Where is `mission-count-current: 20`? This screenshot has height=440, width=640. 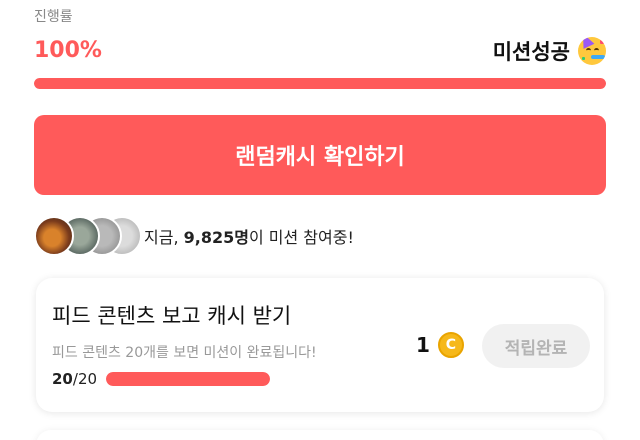
mission-count-current: 20 is located at coordinates (62, 379).